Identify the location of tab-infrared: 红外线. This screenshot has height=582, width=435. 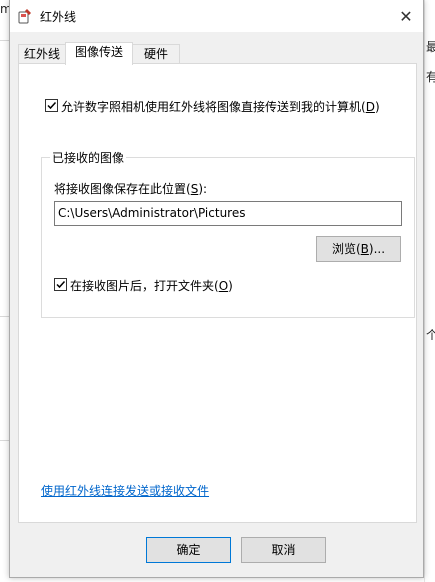
(42, 54).